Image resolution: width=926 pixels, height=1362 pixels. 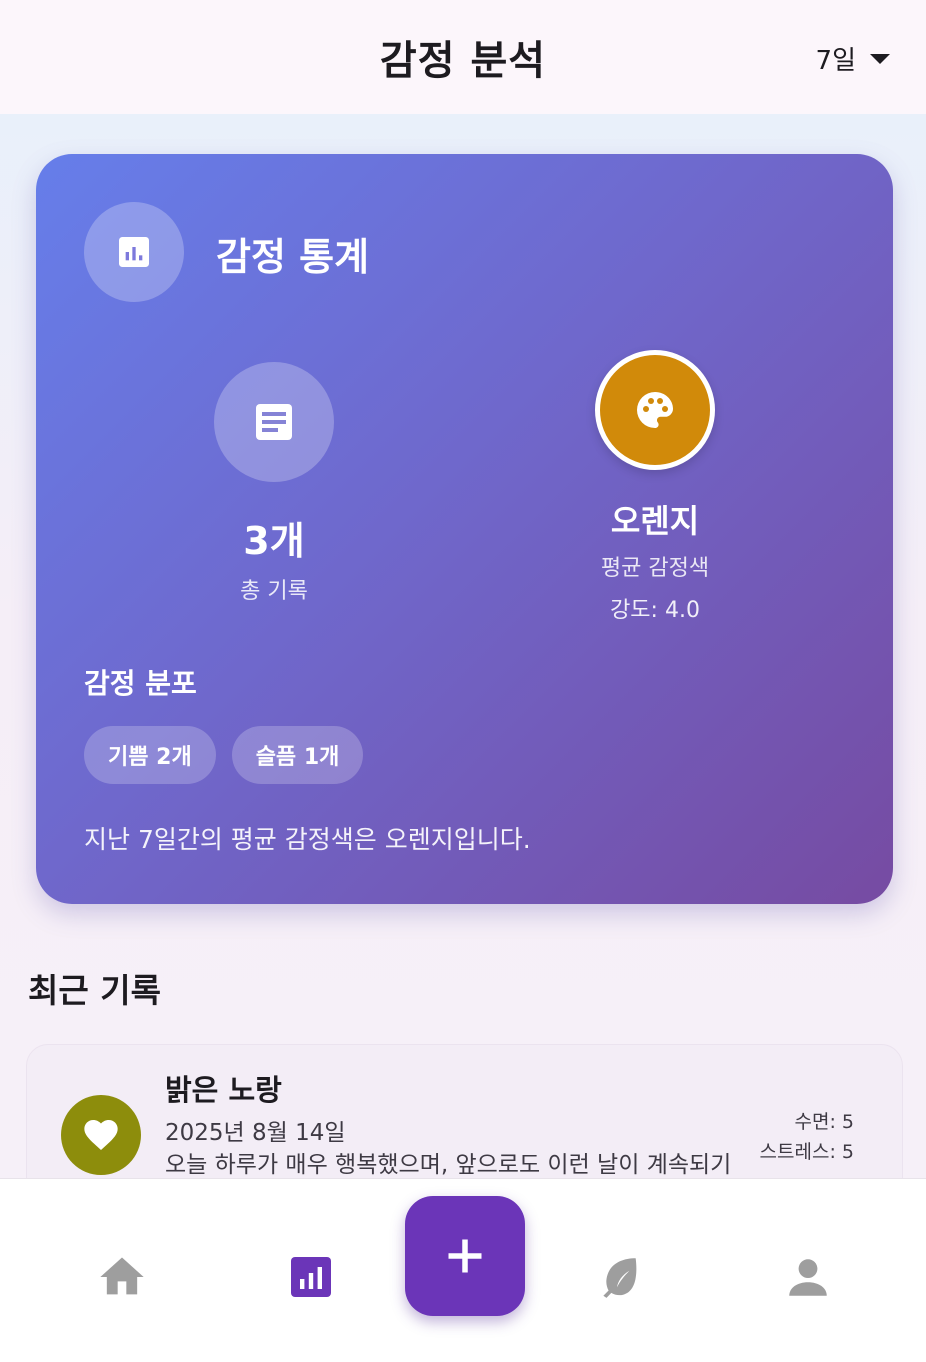 I want to click on person-icon, so click(x=808, y=1277).